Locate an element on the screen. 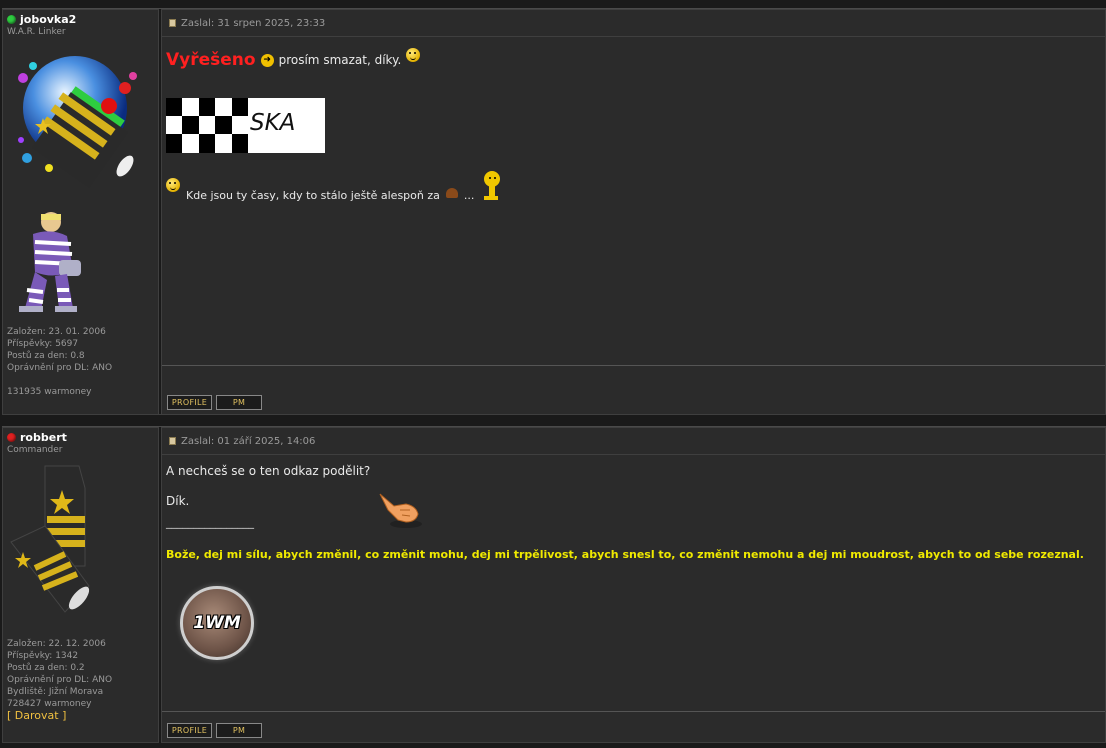 This screenshot has width=1106, height=748. checkered-banner: SKA is located at coordinates (245, 125).